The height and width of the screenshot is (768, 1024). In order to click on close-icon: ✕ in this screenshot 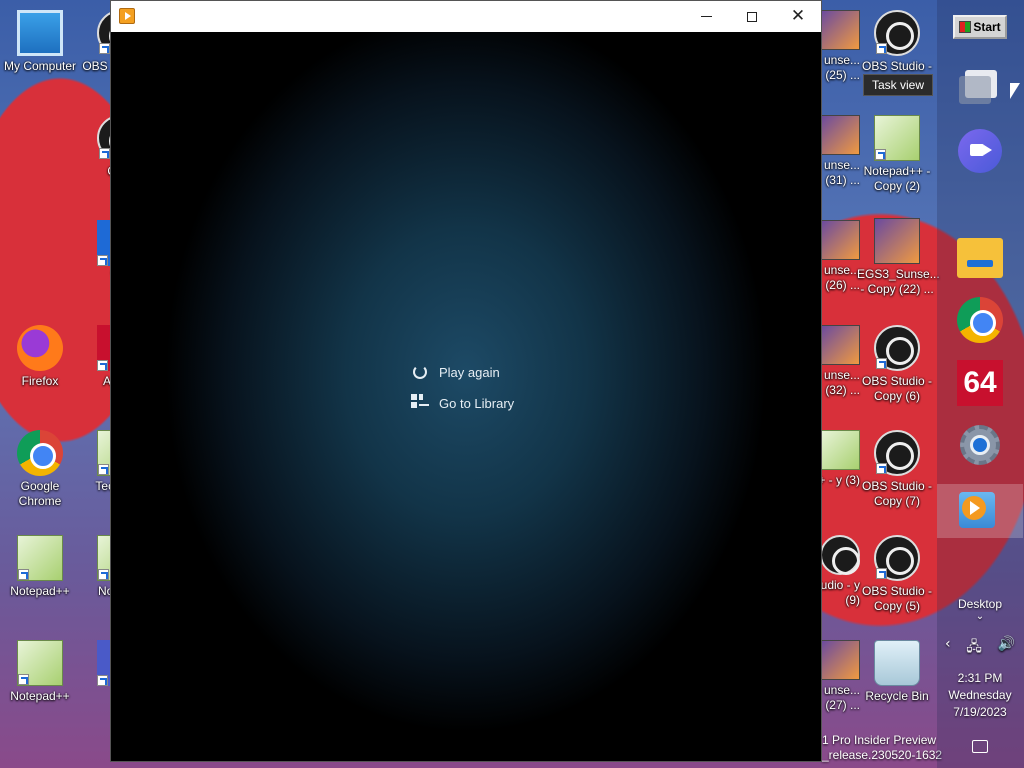, I will do `click(798, 16)`.